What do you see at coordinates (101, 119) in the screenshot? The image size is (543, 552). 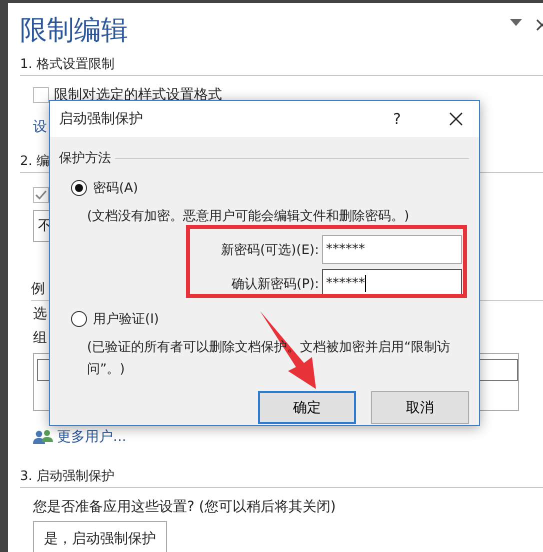 I see `dialog-title: 启动强制保护` at bounding box center [101, 119].